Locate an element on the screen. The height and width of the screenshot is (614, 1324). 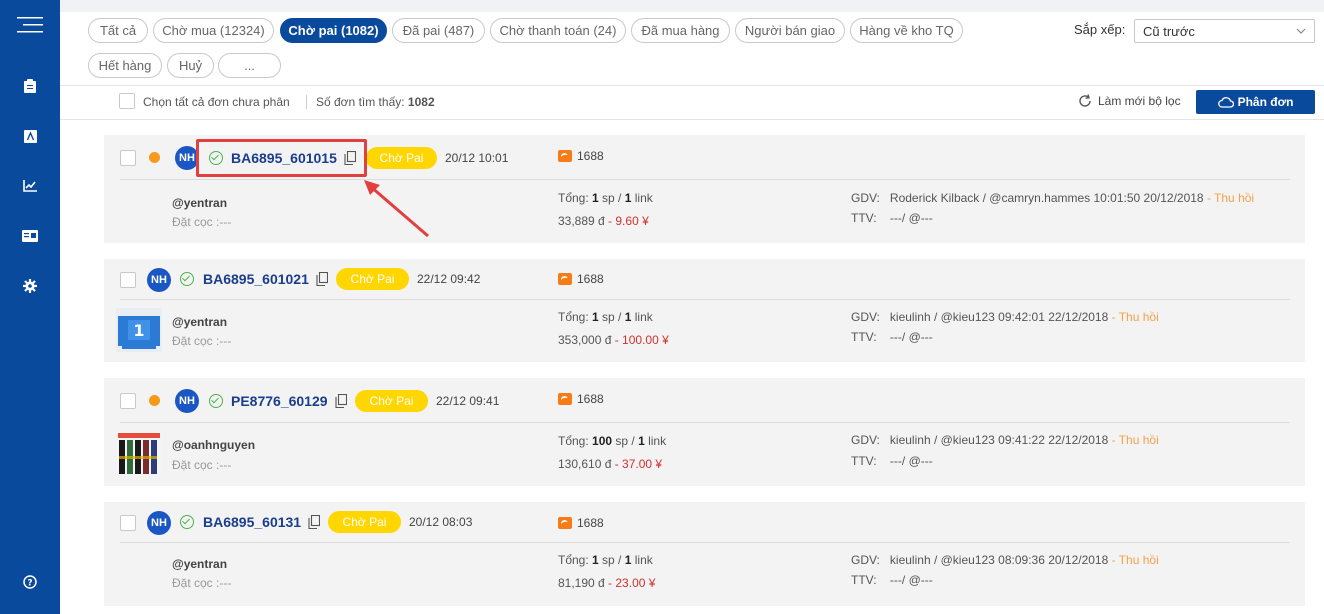
chip-paid: Đã pai (487) is located at coordinates (438, 30).